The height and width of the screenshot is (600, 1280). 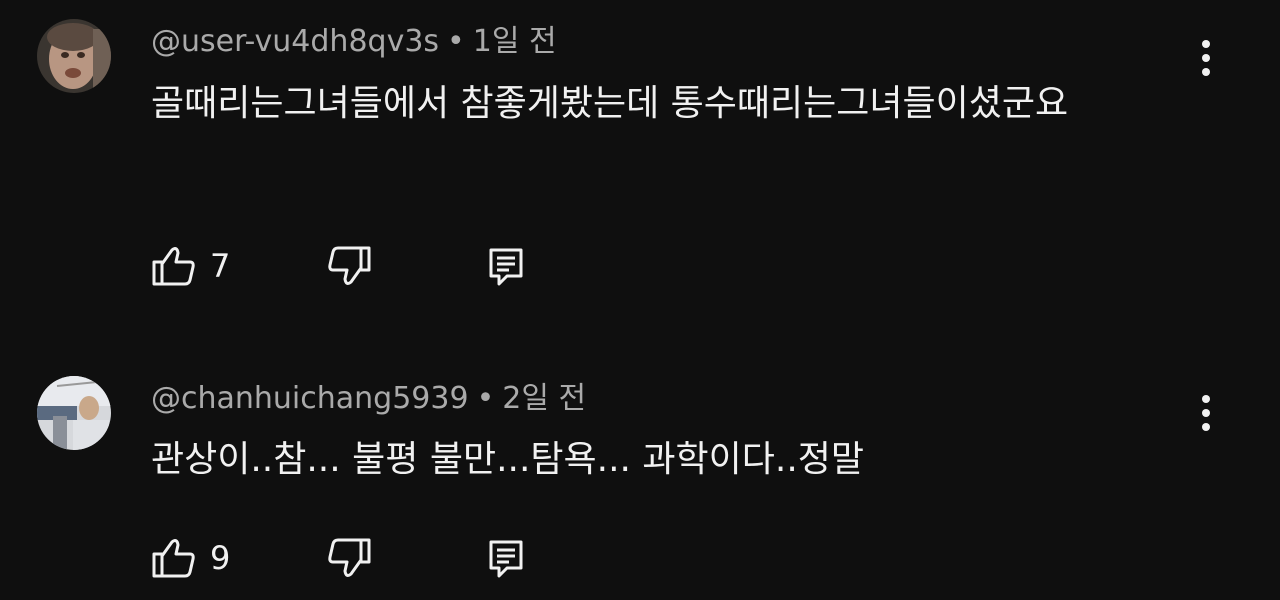 What do you see at coordinates (544, 398) in the screenshot?
I see `comment-time: 2일 전` at bounding box center [544, 398].